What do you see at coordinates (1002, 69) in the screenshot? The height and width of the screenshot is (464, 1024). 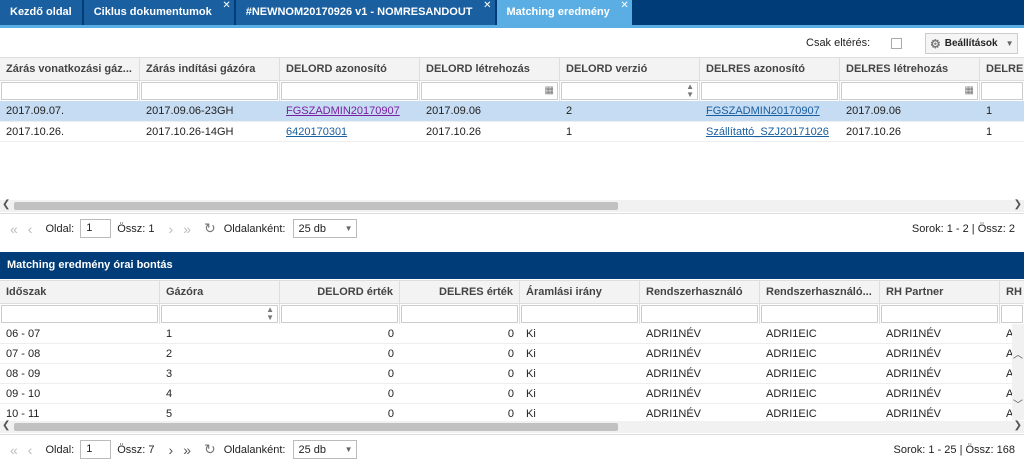 I see `column-header: DELRE` at bounding box center [1002, 69].